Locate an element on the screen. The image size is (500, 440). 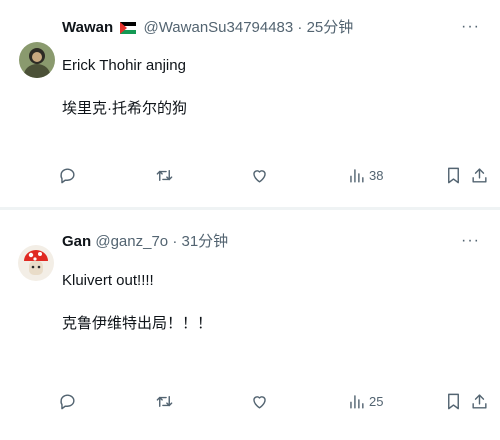
display-name: Wawan is located at coordinates (87, 27).